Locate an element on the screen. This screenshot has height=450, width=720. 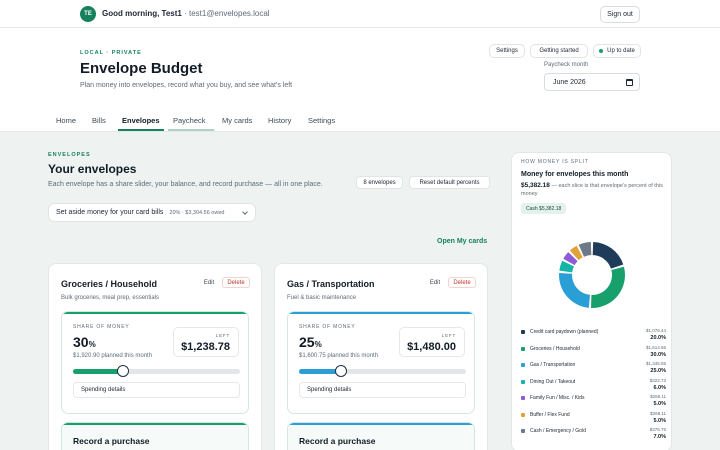
tab-home: Home is located at coordinates (66, 120).